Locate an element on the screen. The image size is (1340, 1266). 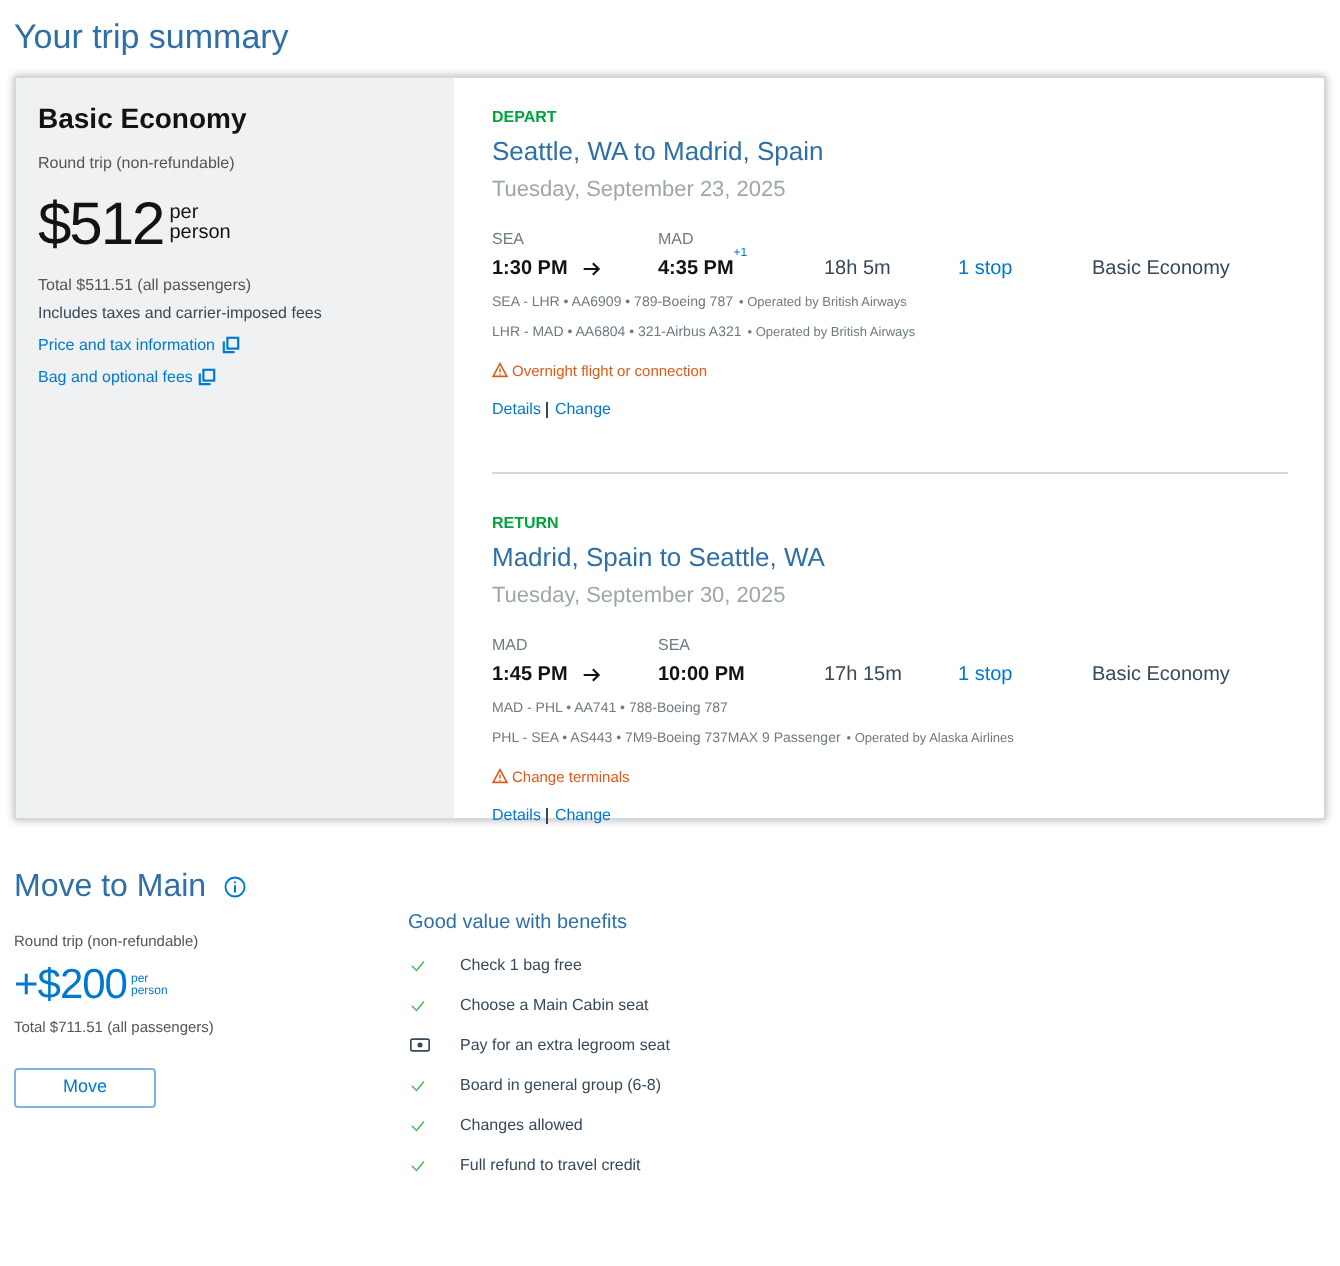
move-button: Move is located at coordinates (85, 1087).